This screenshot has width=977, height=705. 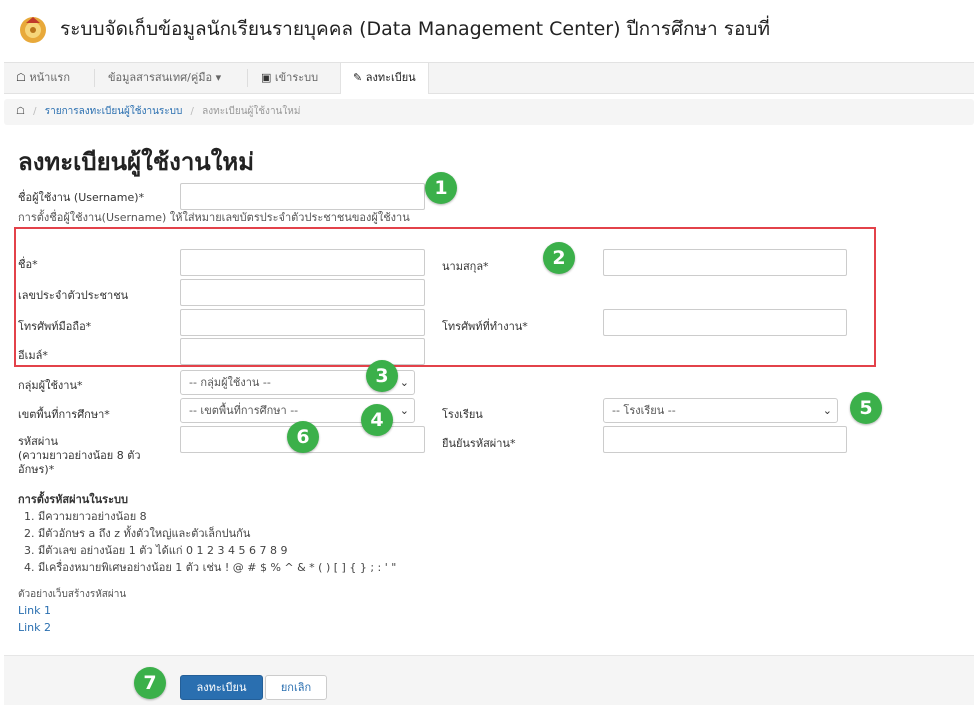 What do you see at coordinates (302, 196) in the screenshot?
I see `username-input` at bounding box center [302, 196].